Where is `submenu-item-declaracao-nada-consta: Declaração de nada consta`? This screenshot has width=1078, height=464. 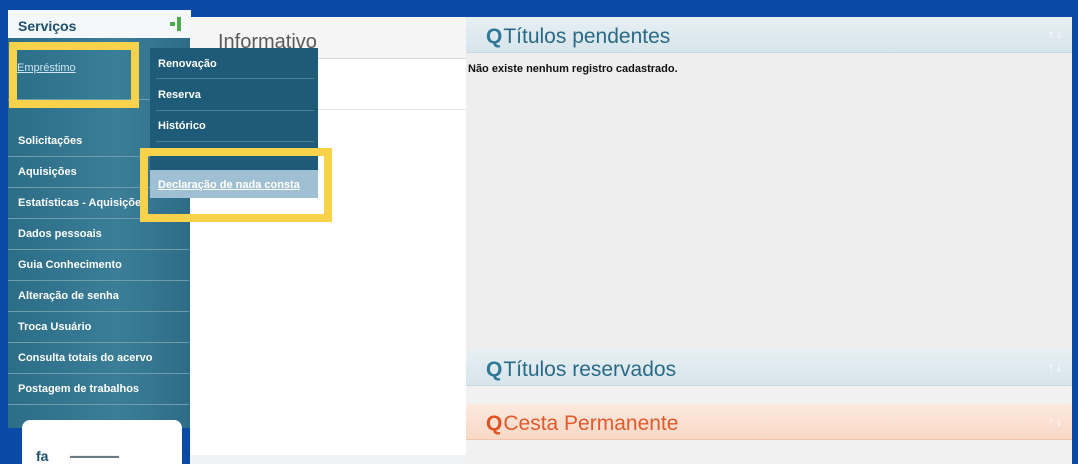
submenu-item-declaracao-nada-consta: Declaração de nada consta is located at coordinates (234, 184).